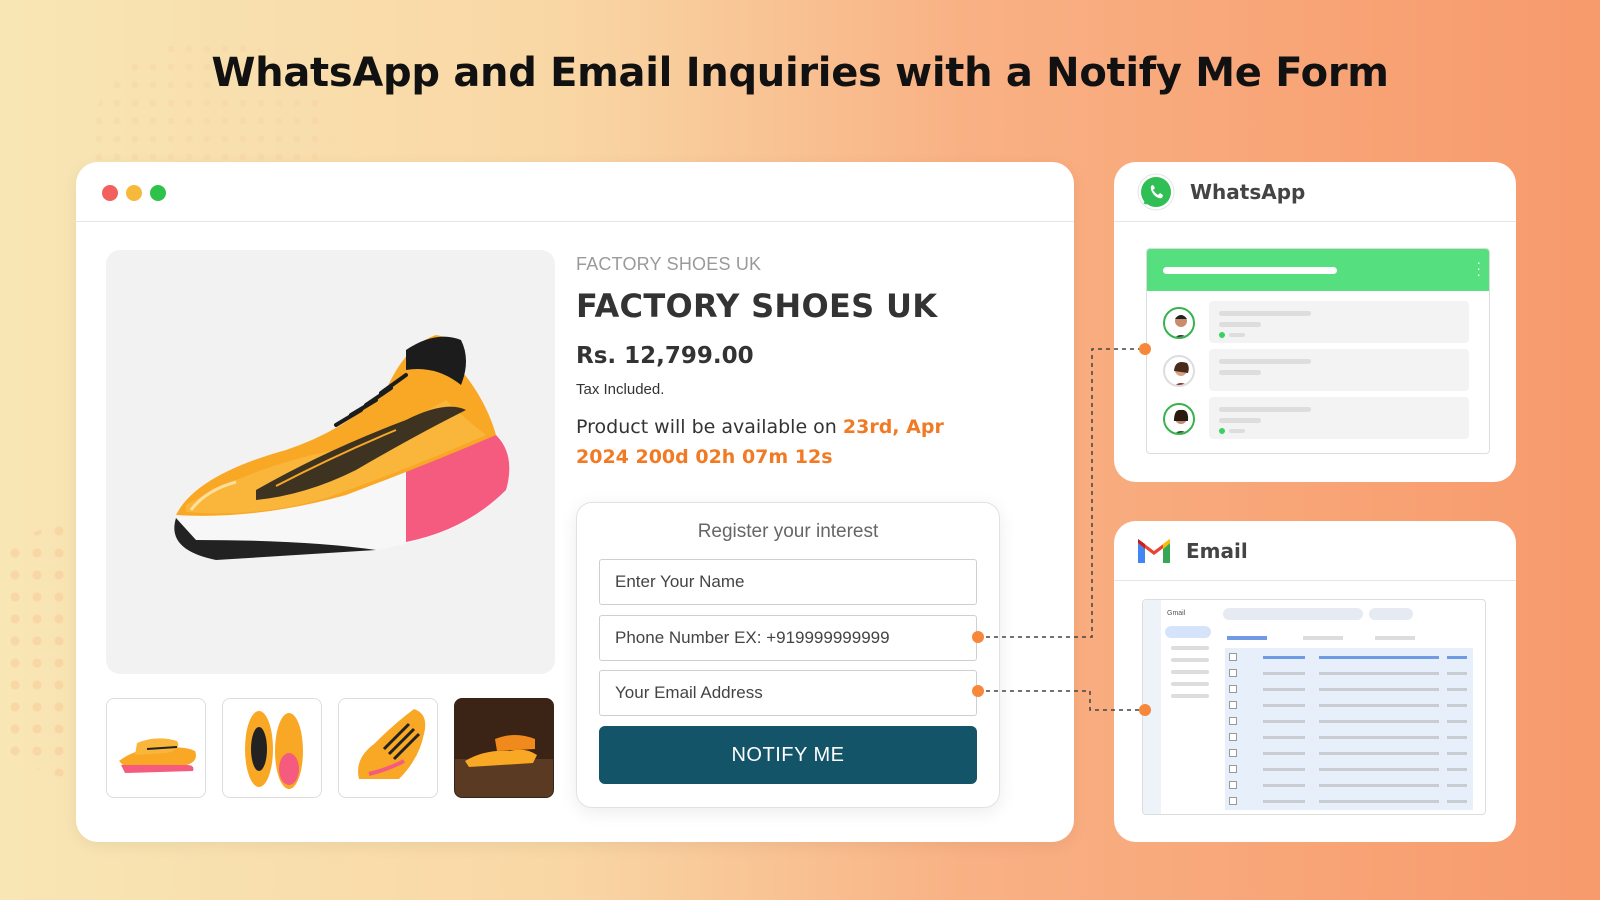  I want to click on product-main-image, so click(330, 462).